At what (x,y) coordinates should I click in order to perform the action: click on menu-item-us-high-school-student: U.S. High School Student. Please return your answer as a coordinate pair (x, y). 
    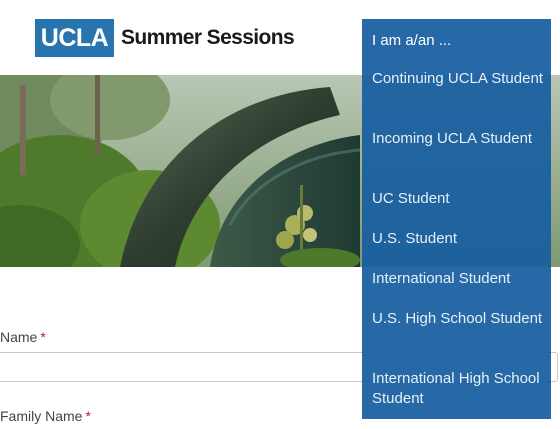
    Looking at the image, I should click on (458, 319).